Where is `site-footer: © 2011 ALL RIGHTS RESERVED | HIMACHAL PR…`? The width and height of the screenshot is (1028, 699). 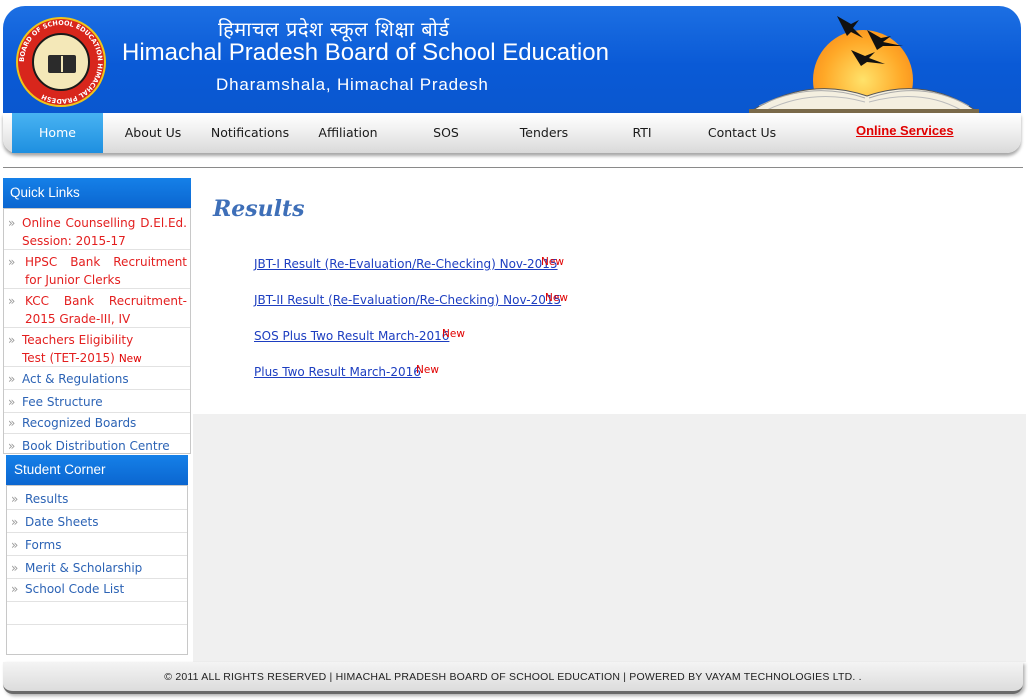 site-footer: © 2011 ALL RIGHTS RESERVED | HIMACHAL PR… is located at coordinates (513, 678).